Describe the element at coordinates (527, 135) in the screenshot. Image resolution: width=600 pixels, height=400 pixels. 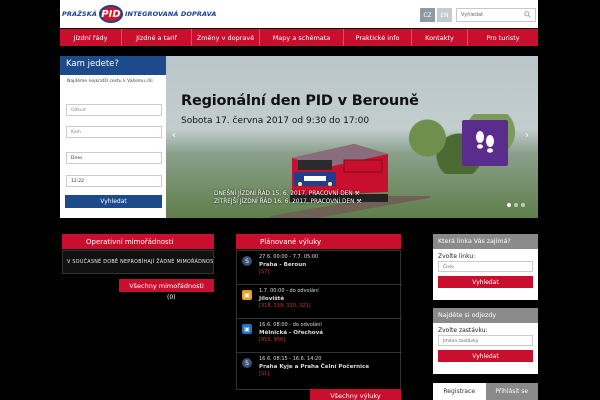
I see `slider-next-arrow: ›` at that location.